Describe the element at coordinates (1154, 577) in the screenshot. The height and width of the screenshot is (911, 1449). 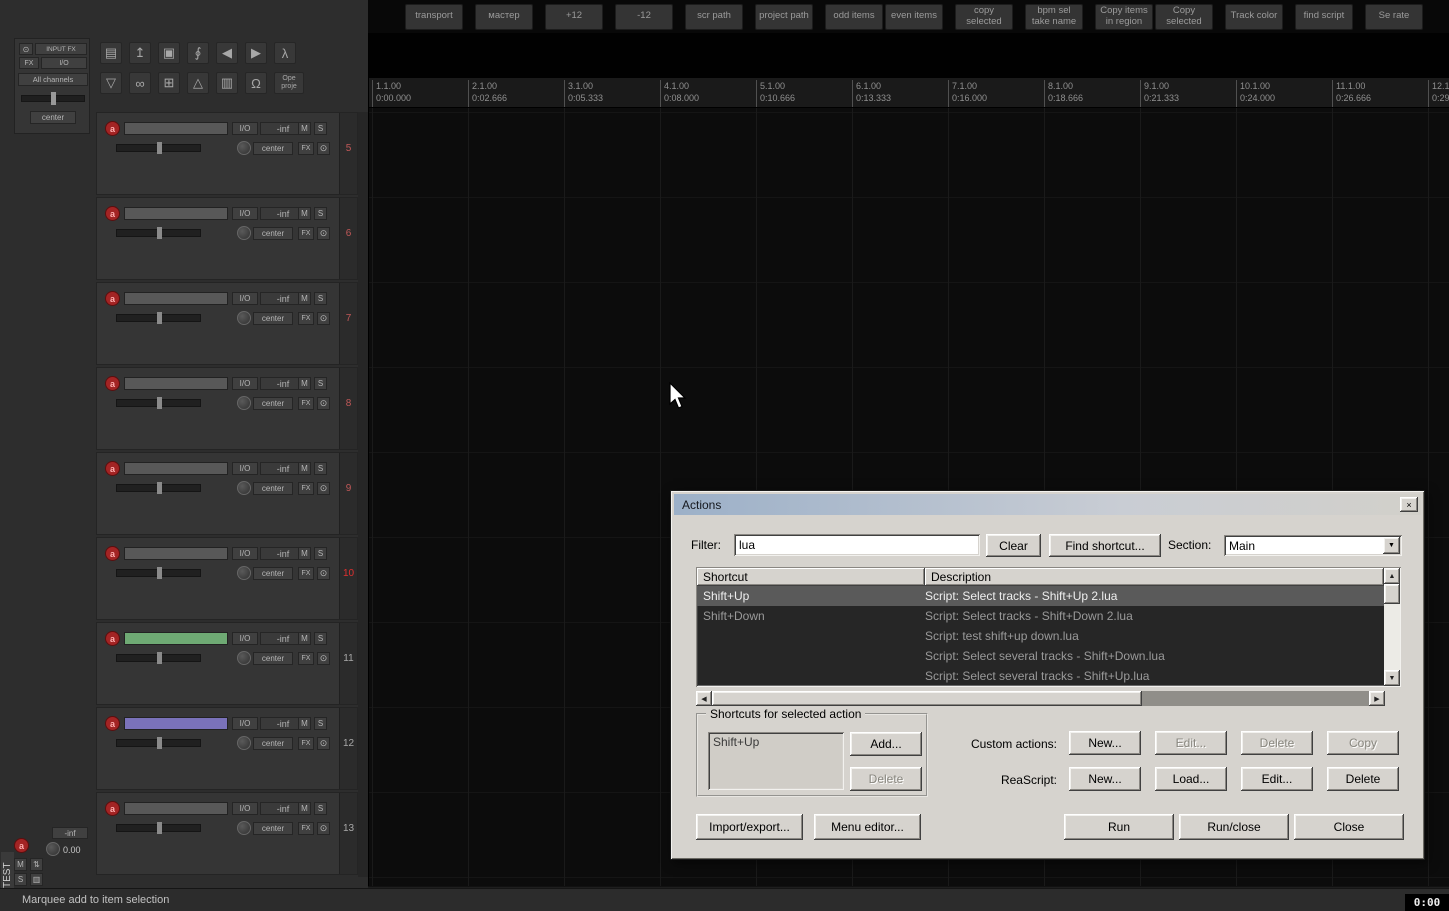
I see `column-header-description: Description` at that location.